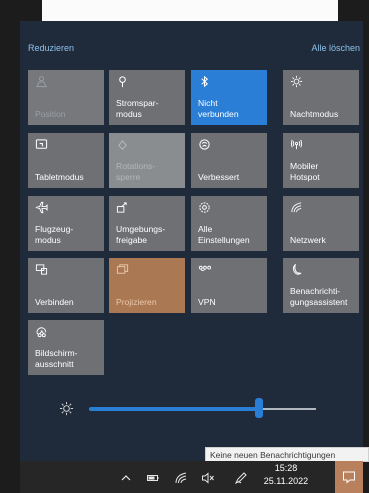 The width and height of the screenshot is (369, 493). I want to click on connect-icon, so click(42, 270).